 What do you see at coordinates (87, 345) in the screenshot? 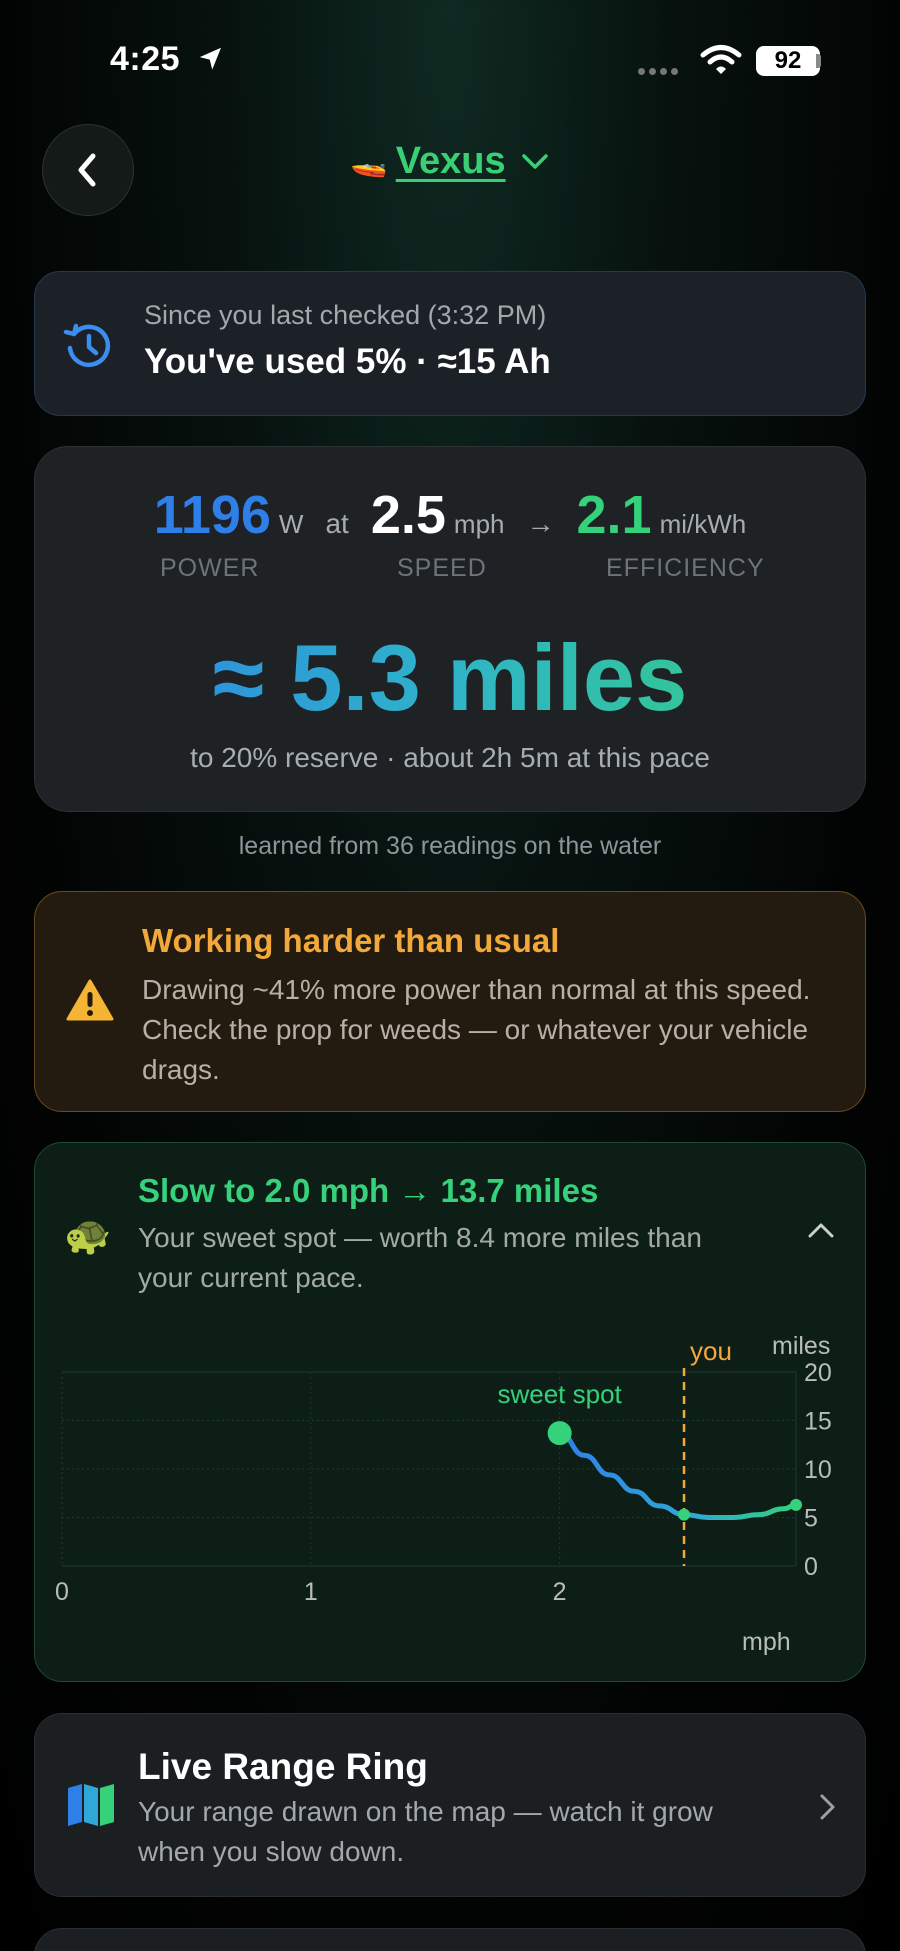
I see `history-clock-icon` at bounding box center [87, 345].